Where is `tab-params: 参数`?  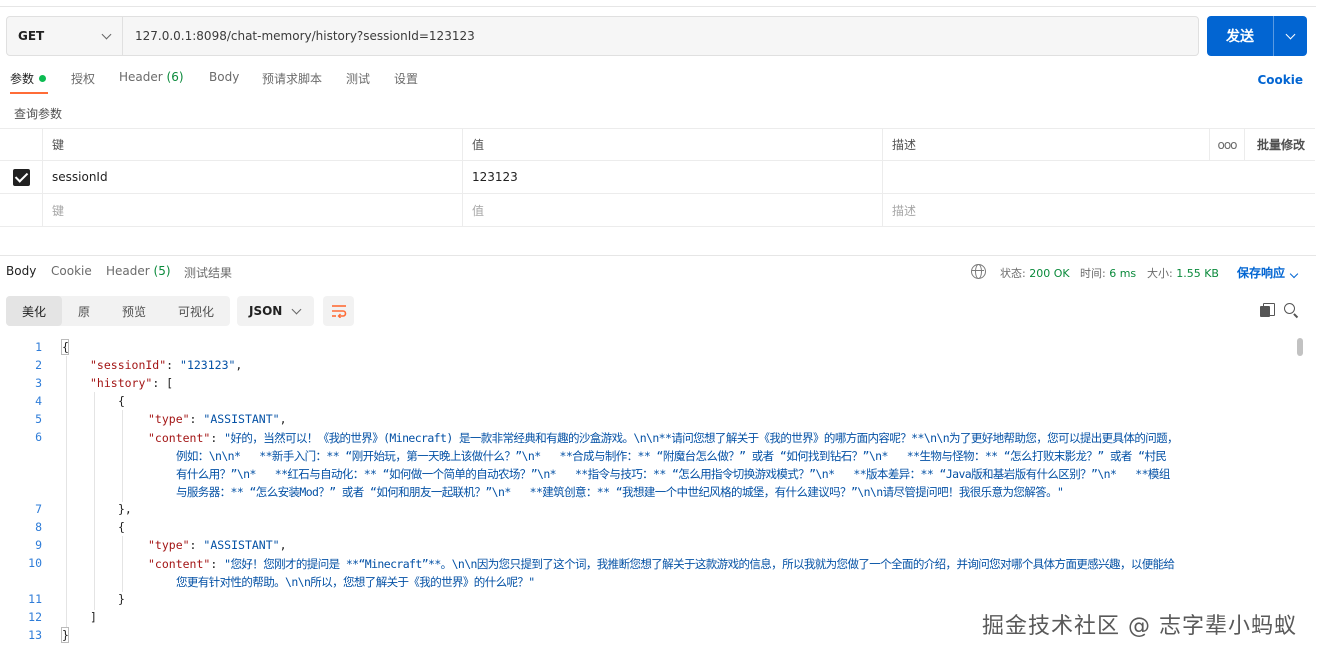
tab-params: 参数 is located at coordinates (28, 78).